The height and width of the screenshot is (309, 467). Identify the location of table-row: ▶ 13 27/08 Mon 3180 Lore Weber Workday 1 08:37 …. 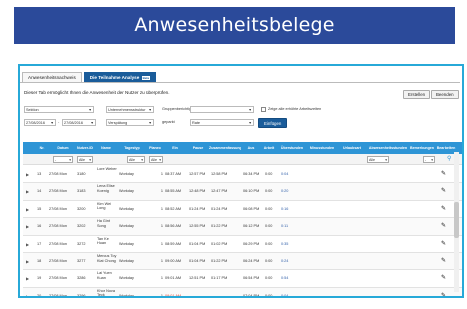
(242, 175).